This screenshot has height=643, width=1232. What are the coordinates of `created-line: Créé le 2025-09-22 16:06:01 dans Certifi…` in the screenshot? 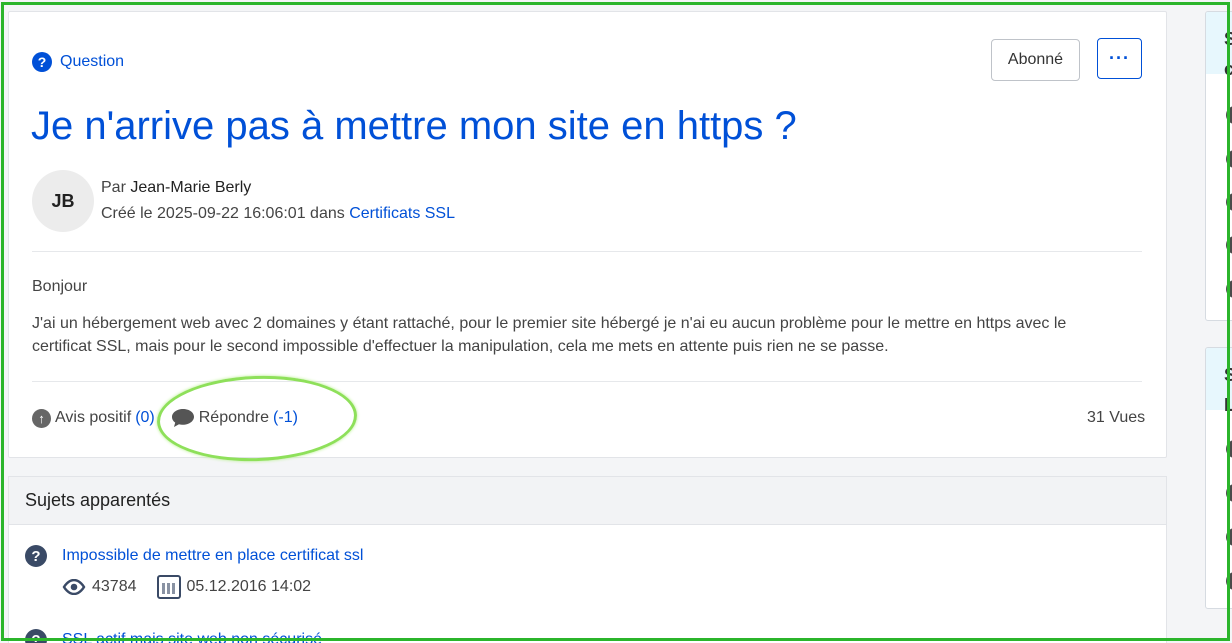 It's located at (278, 214).